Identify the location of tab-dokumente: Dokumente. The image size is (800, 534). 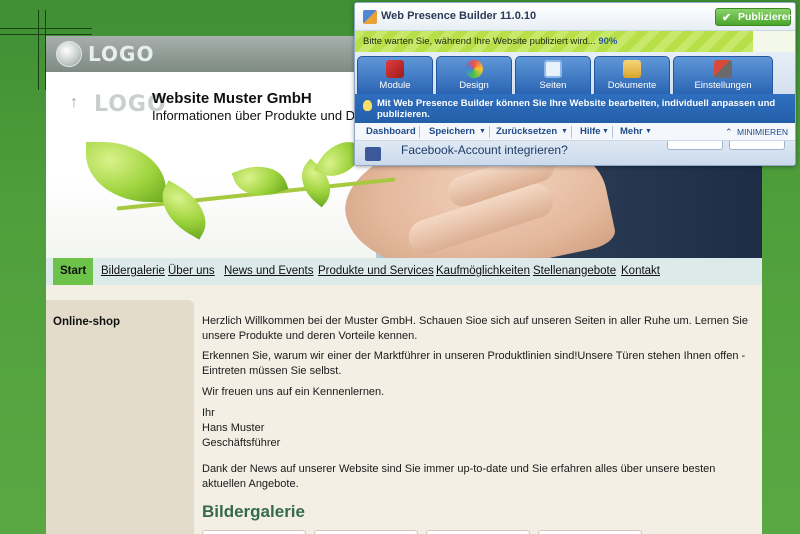
(632, 75).